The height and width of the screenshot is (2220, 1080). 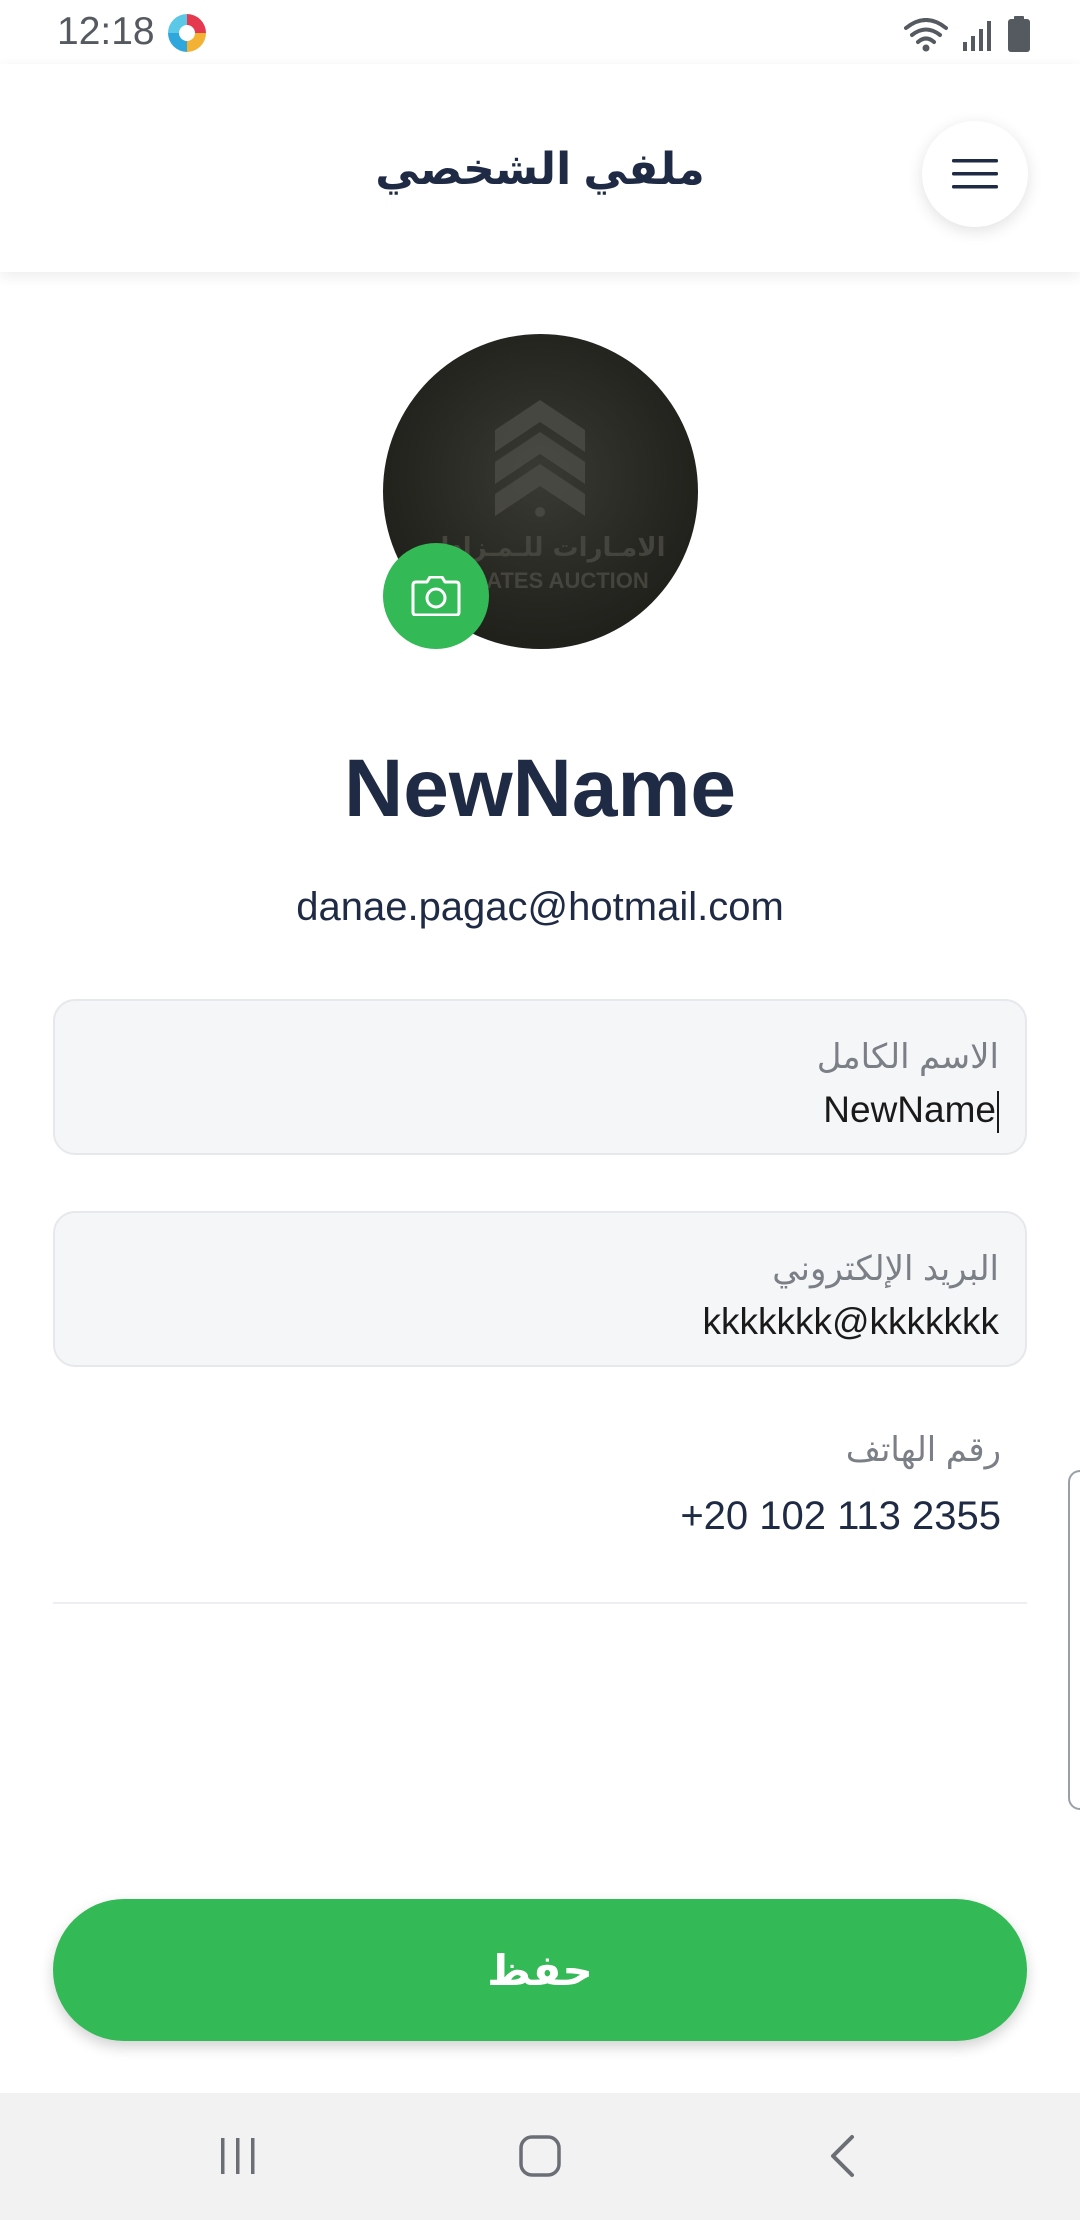 I want to click on wifi-icon, so click(x=926, y=35).